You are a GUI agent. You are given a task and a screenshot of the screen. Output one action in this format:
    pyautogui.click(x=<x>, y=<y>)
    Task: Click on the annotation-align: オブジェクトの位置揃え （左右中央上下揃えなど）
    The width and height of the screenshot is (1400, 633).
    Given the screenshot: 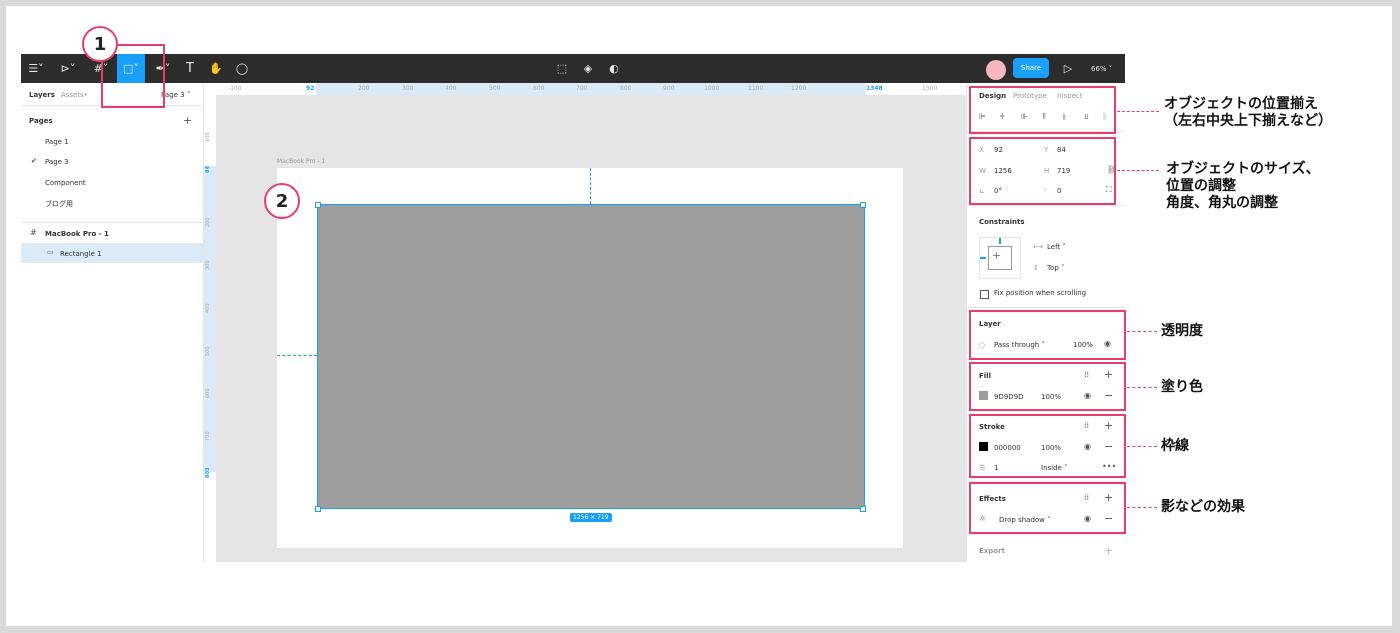 What is the action you would take?
    pyautogui.click(x=1248, y=113)
    